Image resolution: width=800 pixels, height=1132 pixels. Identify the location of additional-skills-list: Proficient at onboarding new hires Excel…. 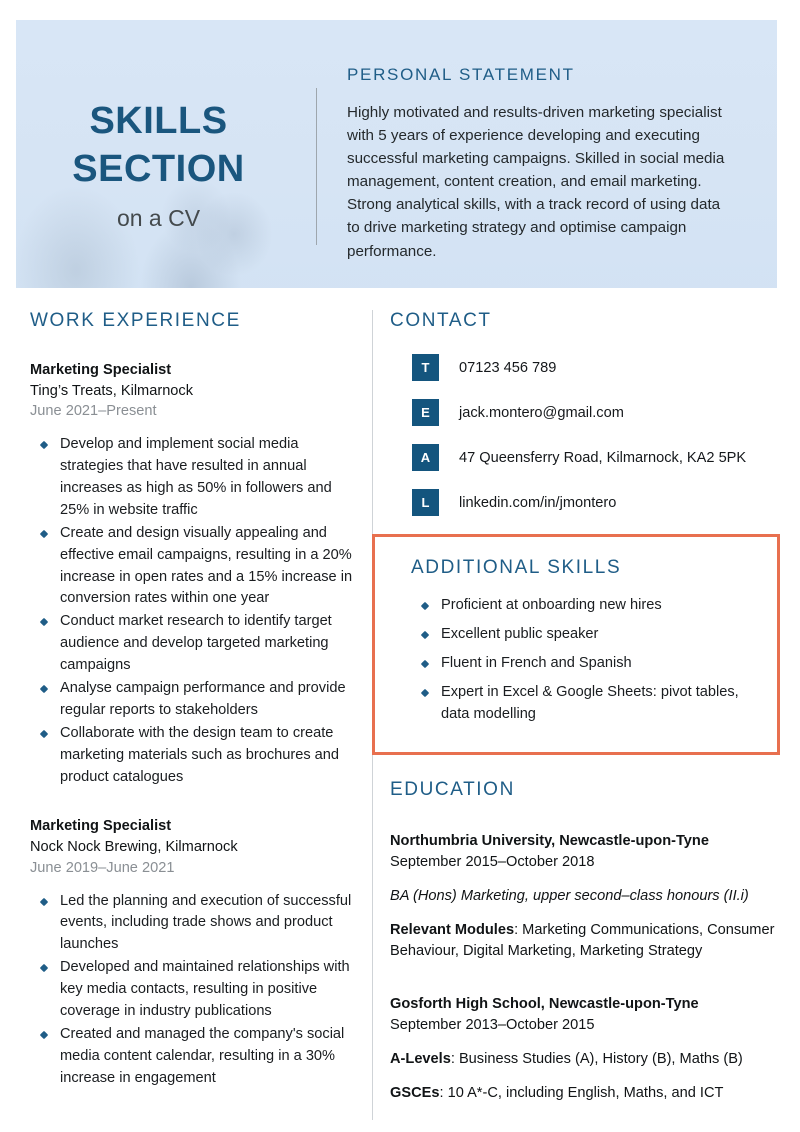
(585, 660).